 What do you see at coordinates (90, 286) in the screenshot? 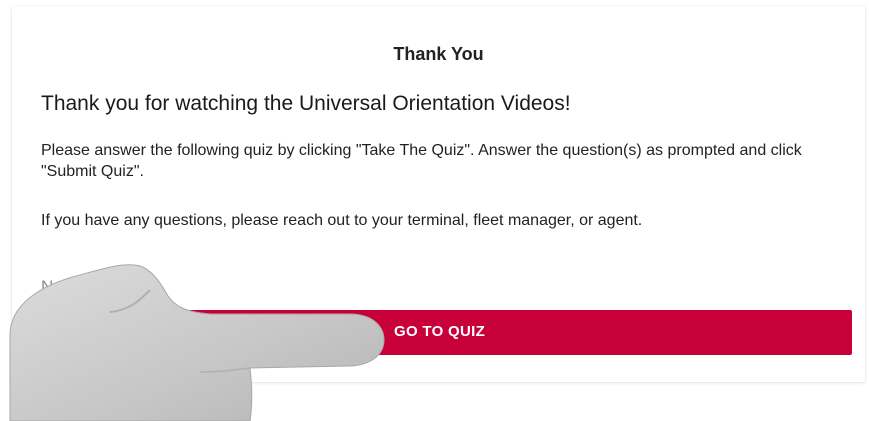
I see `due-date-label: No Due Date` at bounding box center [90, 286].